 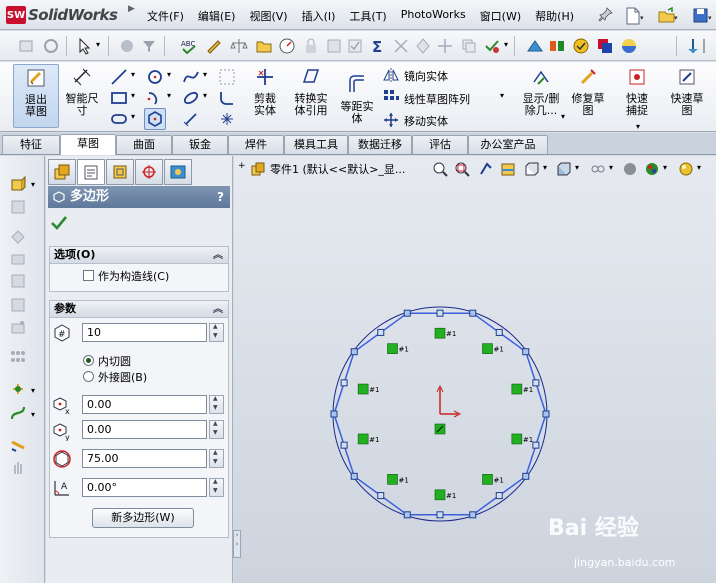 I want to click on menu-edit: 编辑(E), so click(x=217, y=16).